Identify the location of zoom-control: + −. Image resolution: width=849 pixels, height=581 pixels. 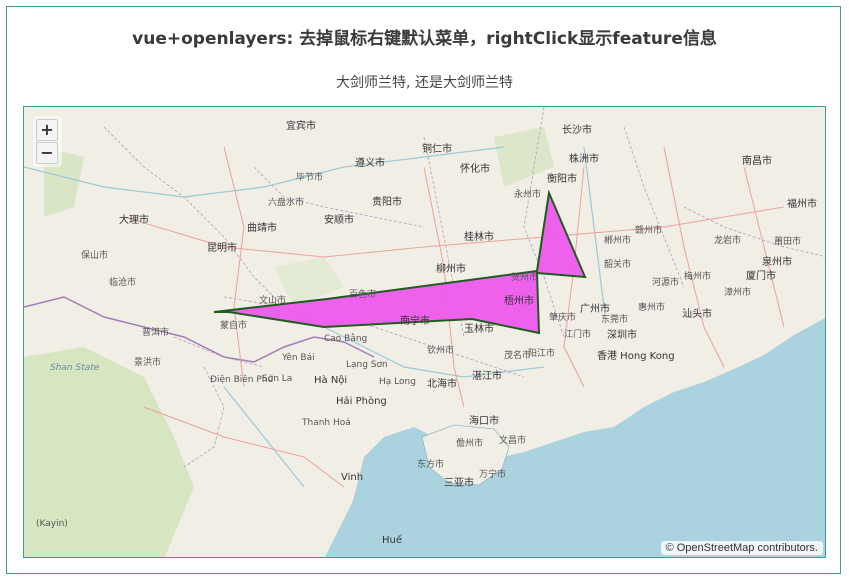
(47, 141).